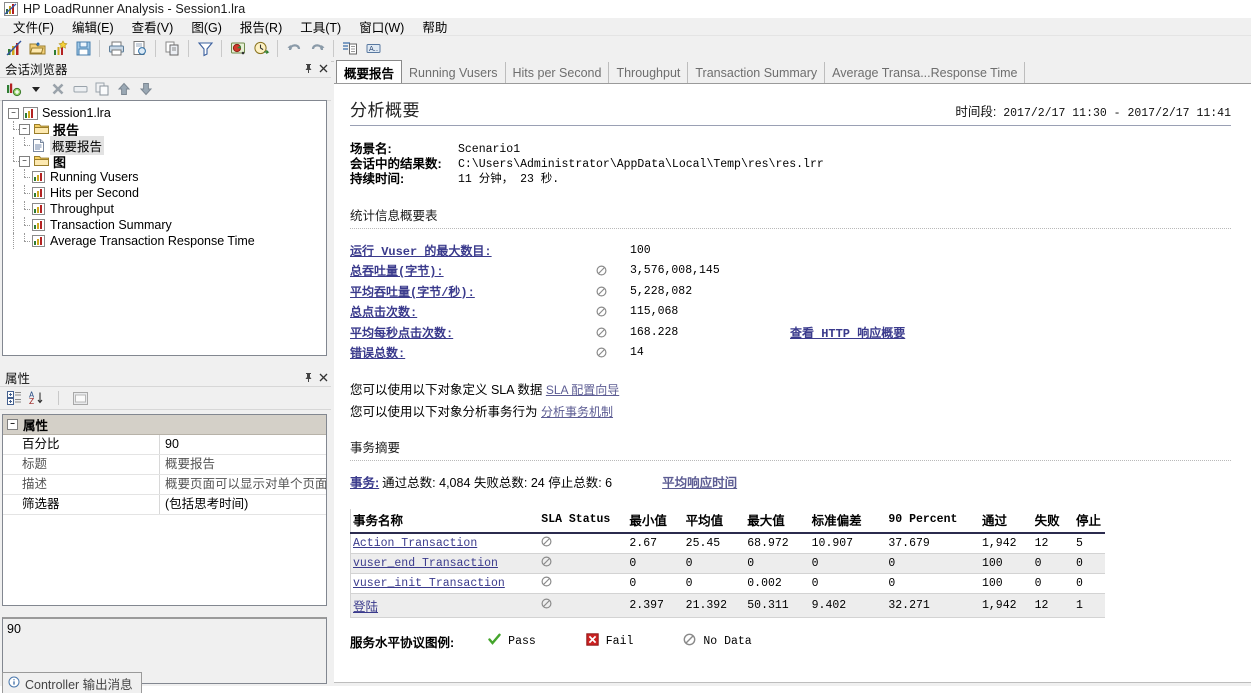 The width and height of the screenshot is (1251, 693). Describe the element at coordinates (33, 26) in the screenshot. I see `menu-file: 文件(F)` at that location.